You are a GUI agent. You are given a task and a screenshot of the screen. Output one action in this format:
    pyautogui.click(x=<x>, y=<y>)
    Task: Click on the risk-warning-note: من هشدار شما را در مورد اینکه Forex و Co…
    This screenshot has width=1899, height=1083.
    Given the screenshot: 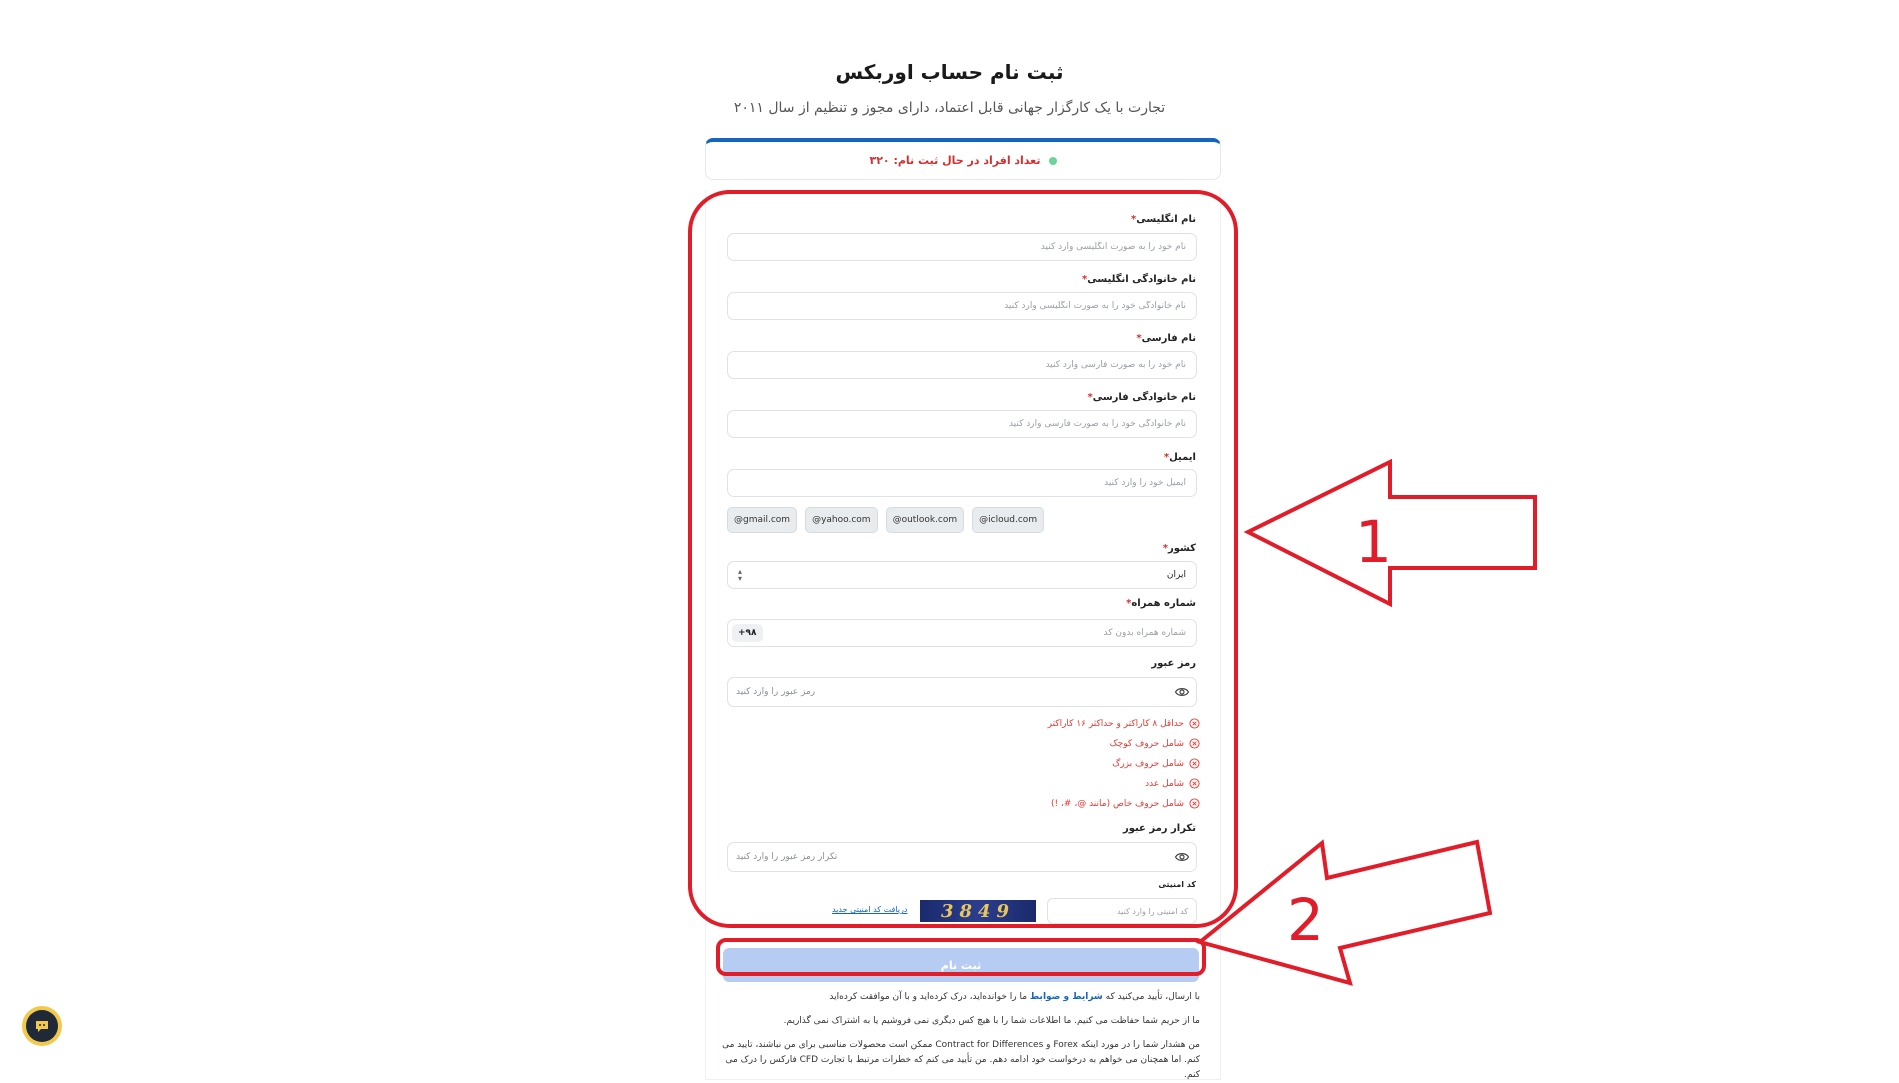 What is the action you would take?
    pyautogui.click(x=961, y=1060)
    